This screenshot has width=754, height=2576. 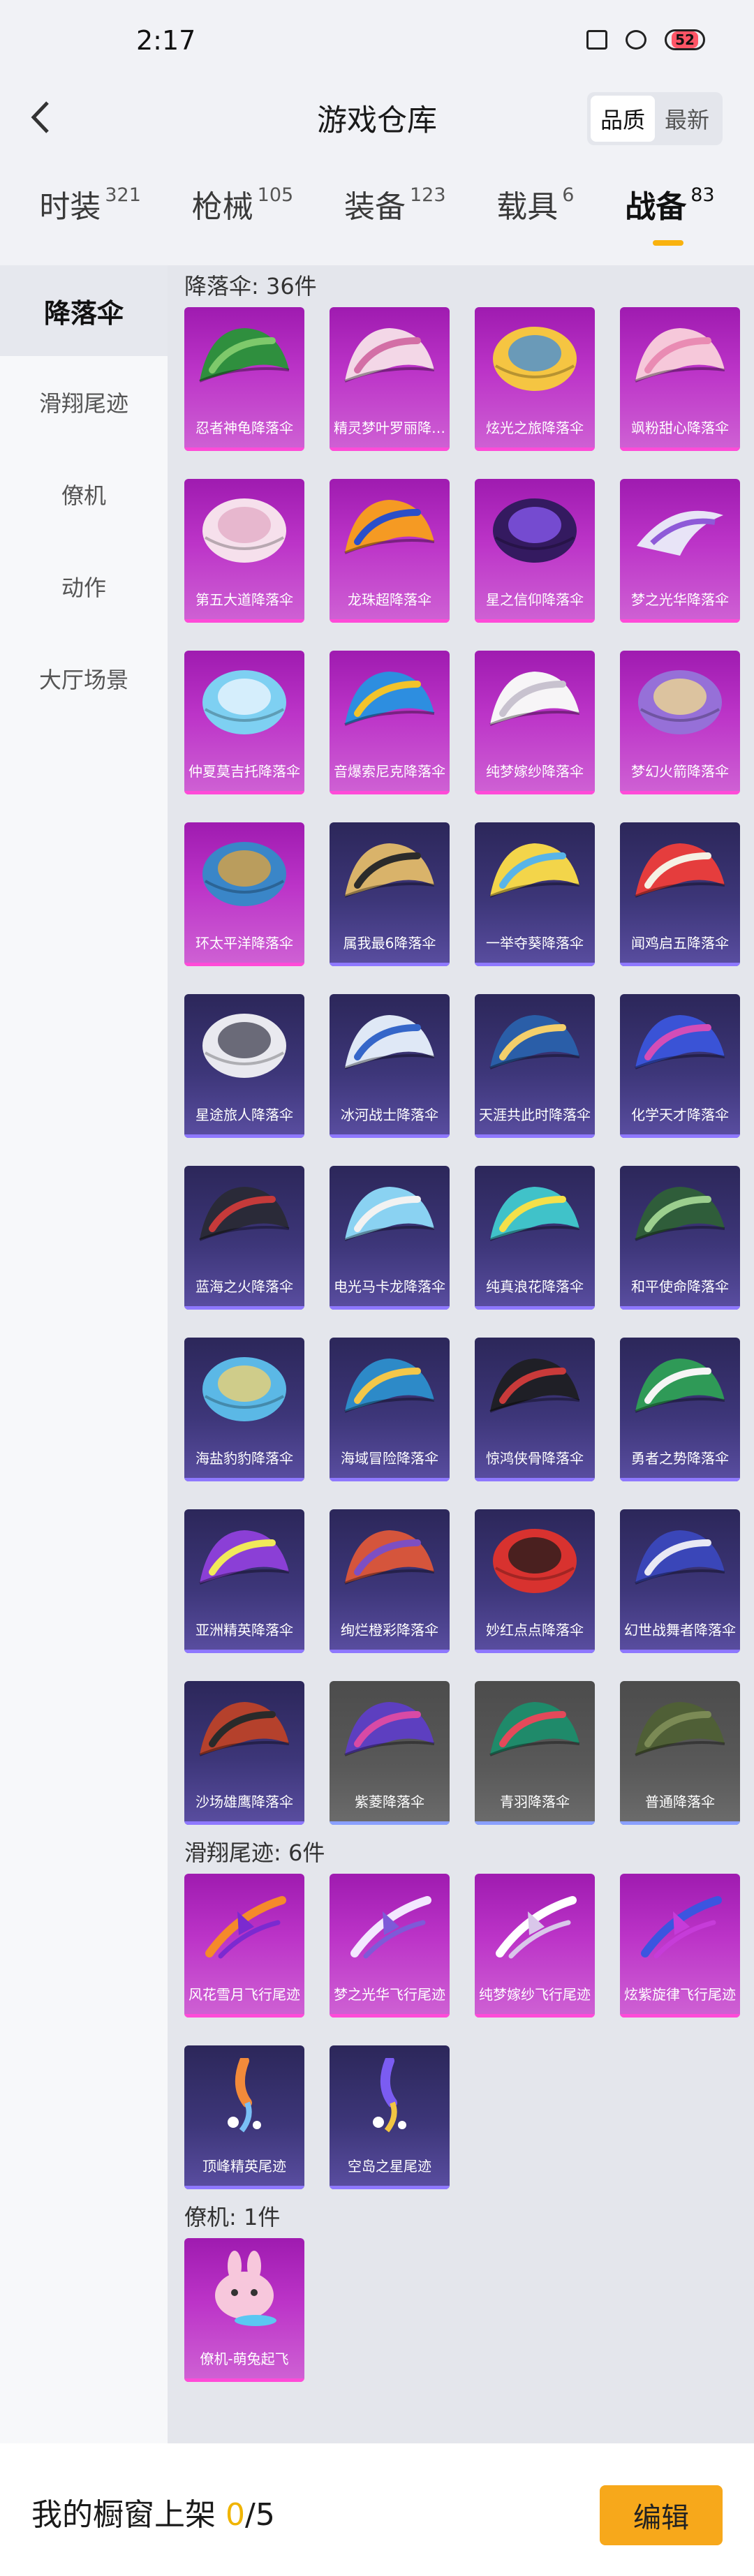 I want to click on item-name: 纯梦嫁纱飞行尾迹, so click(x=535, y=1994).